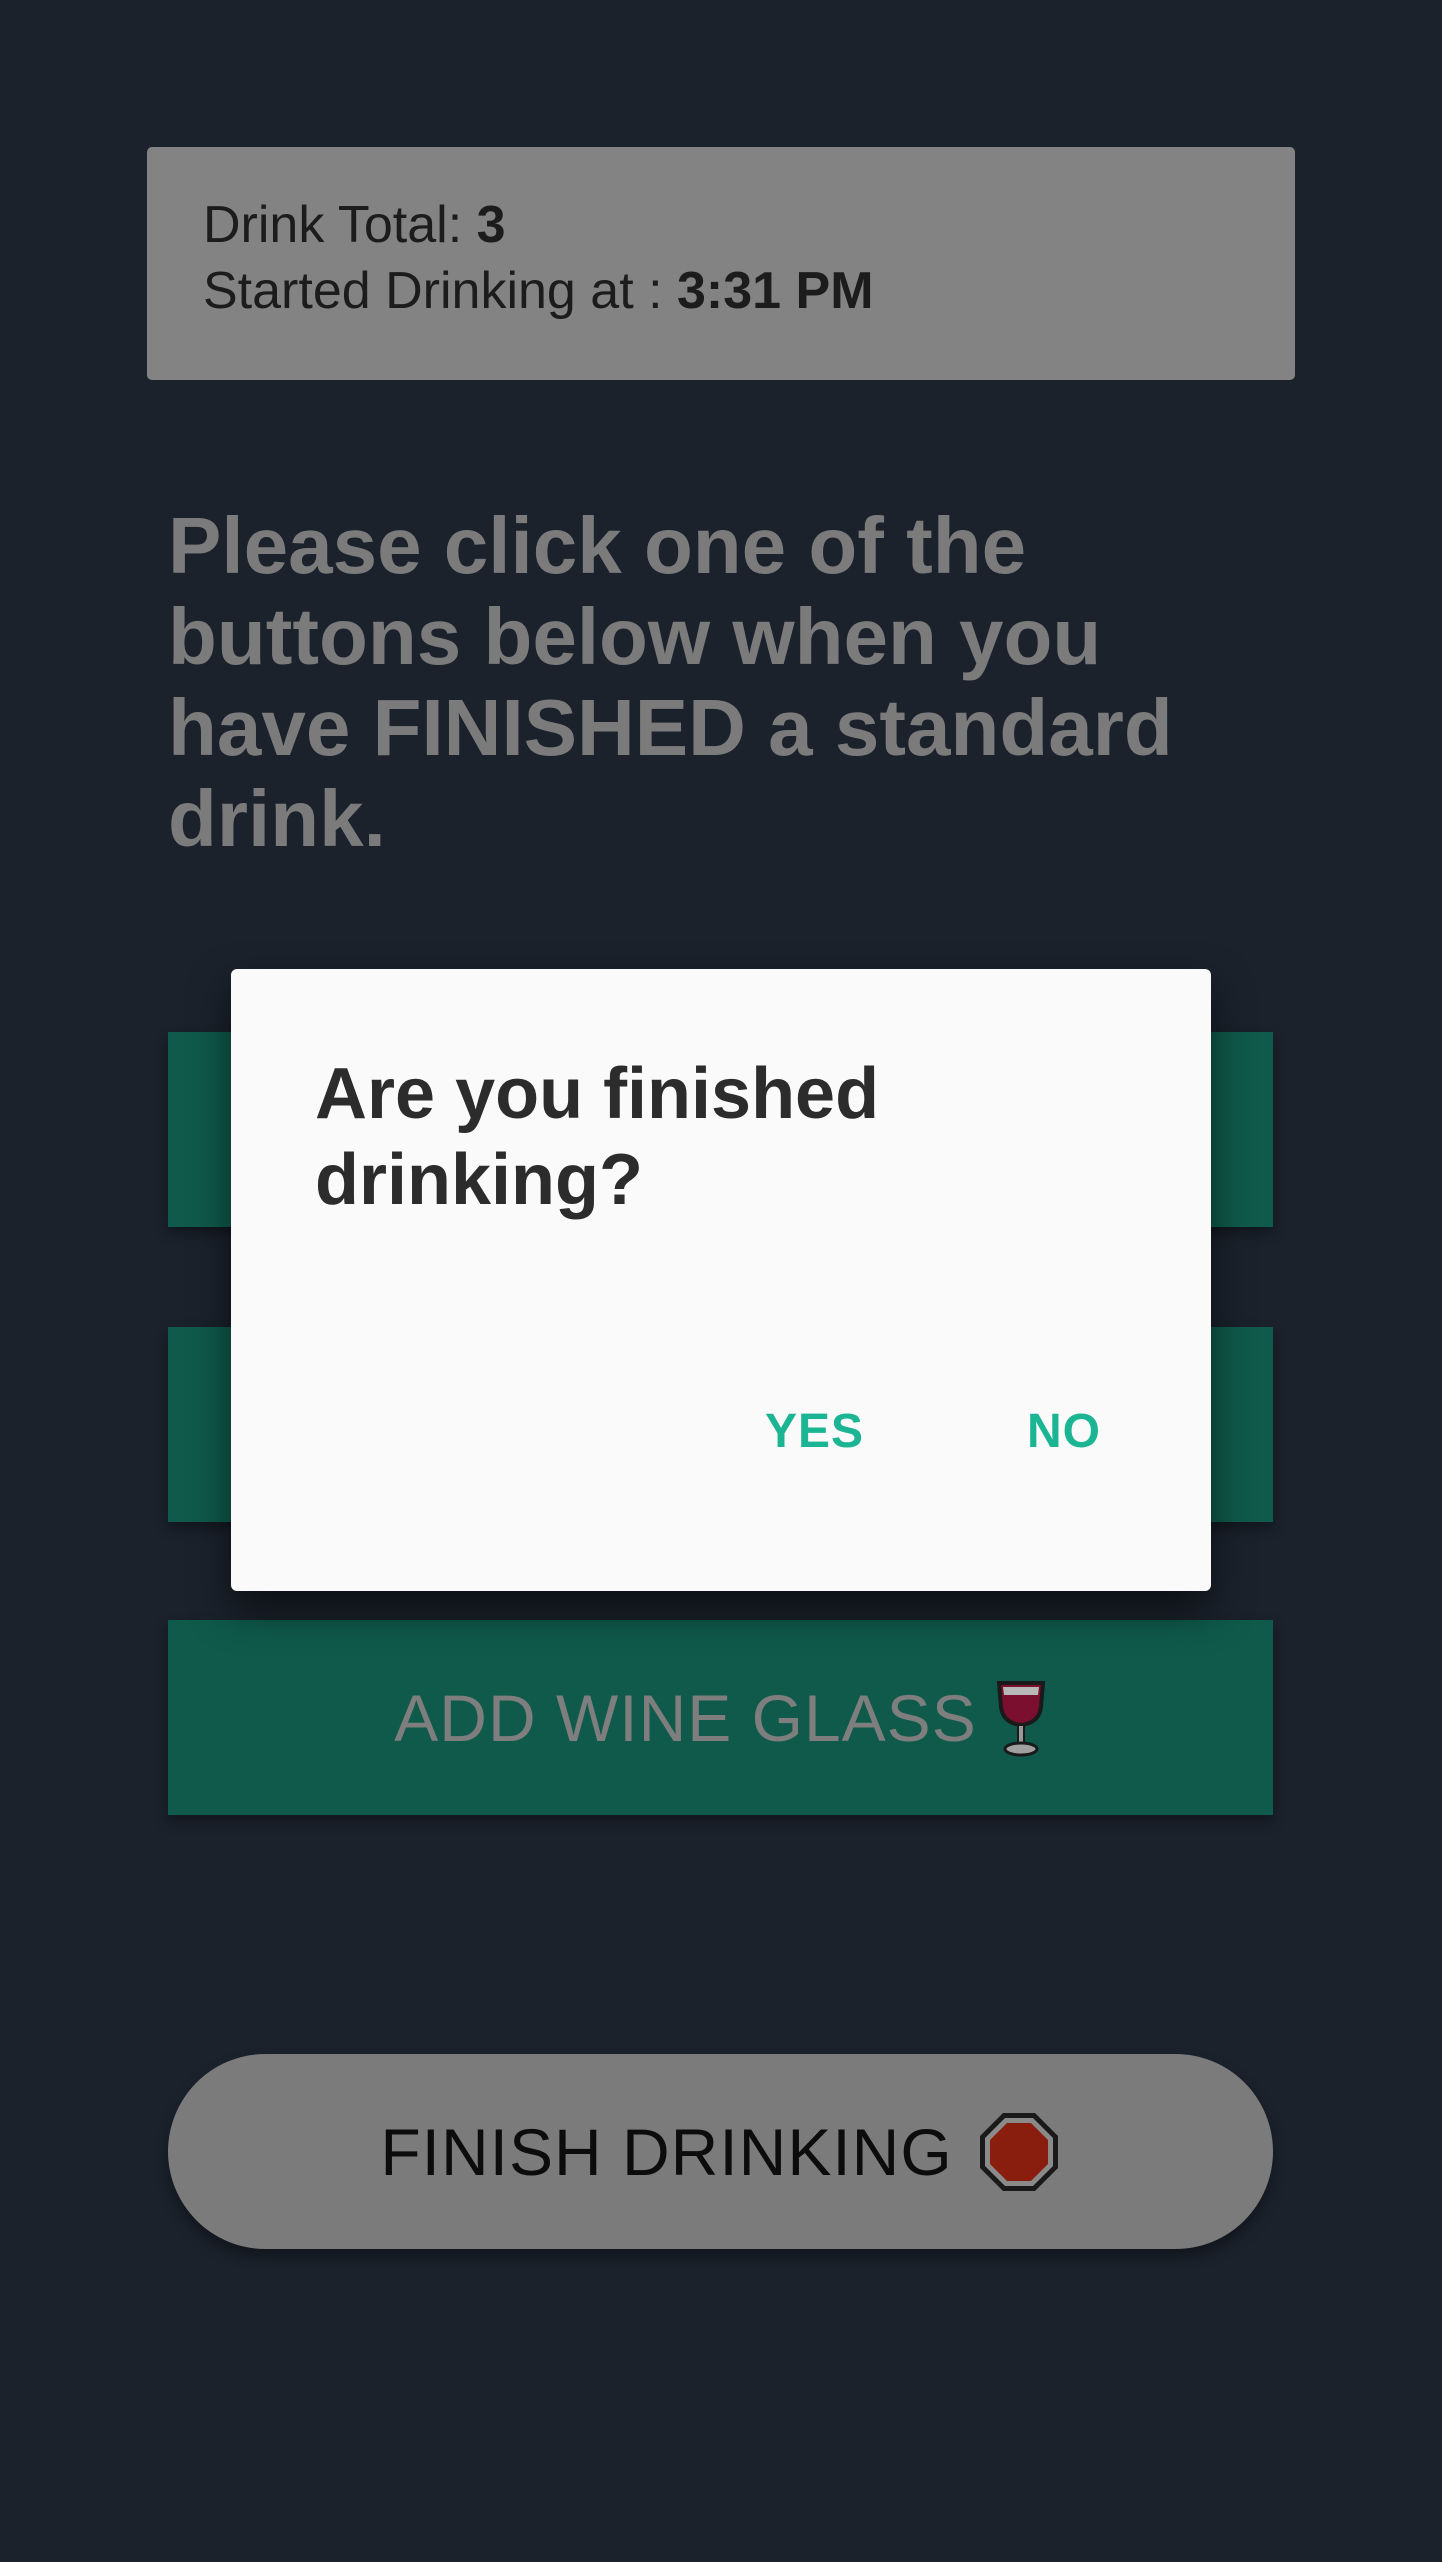 This screenshot has width=1442, height=2562. What do you see at coordinates (685, 1717) in the screenshot?
I see `add-wine-glass-label: ADD WINE GLASS` at bounding box center [685, 1717].